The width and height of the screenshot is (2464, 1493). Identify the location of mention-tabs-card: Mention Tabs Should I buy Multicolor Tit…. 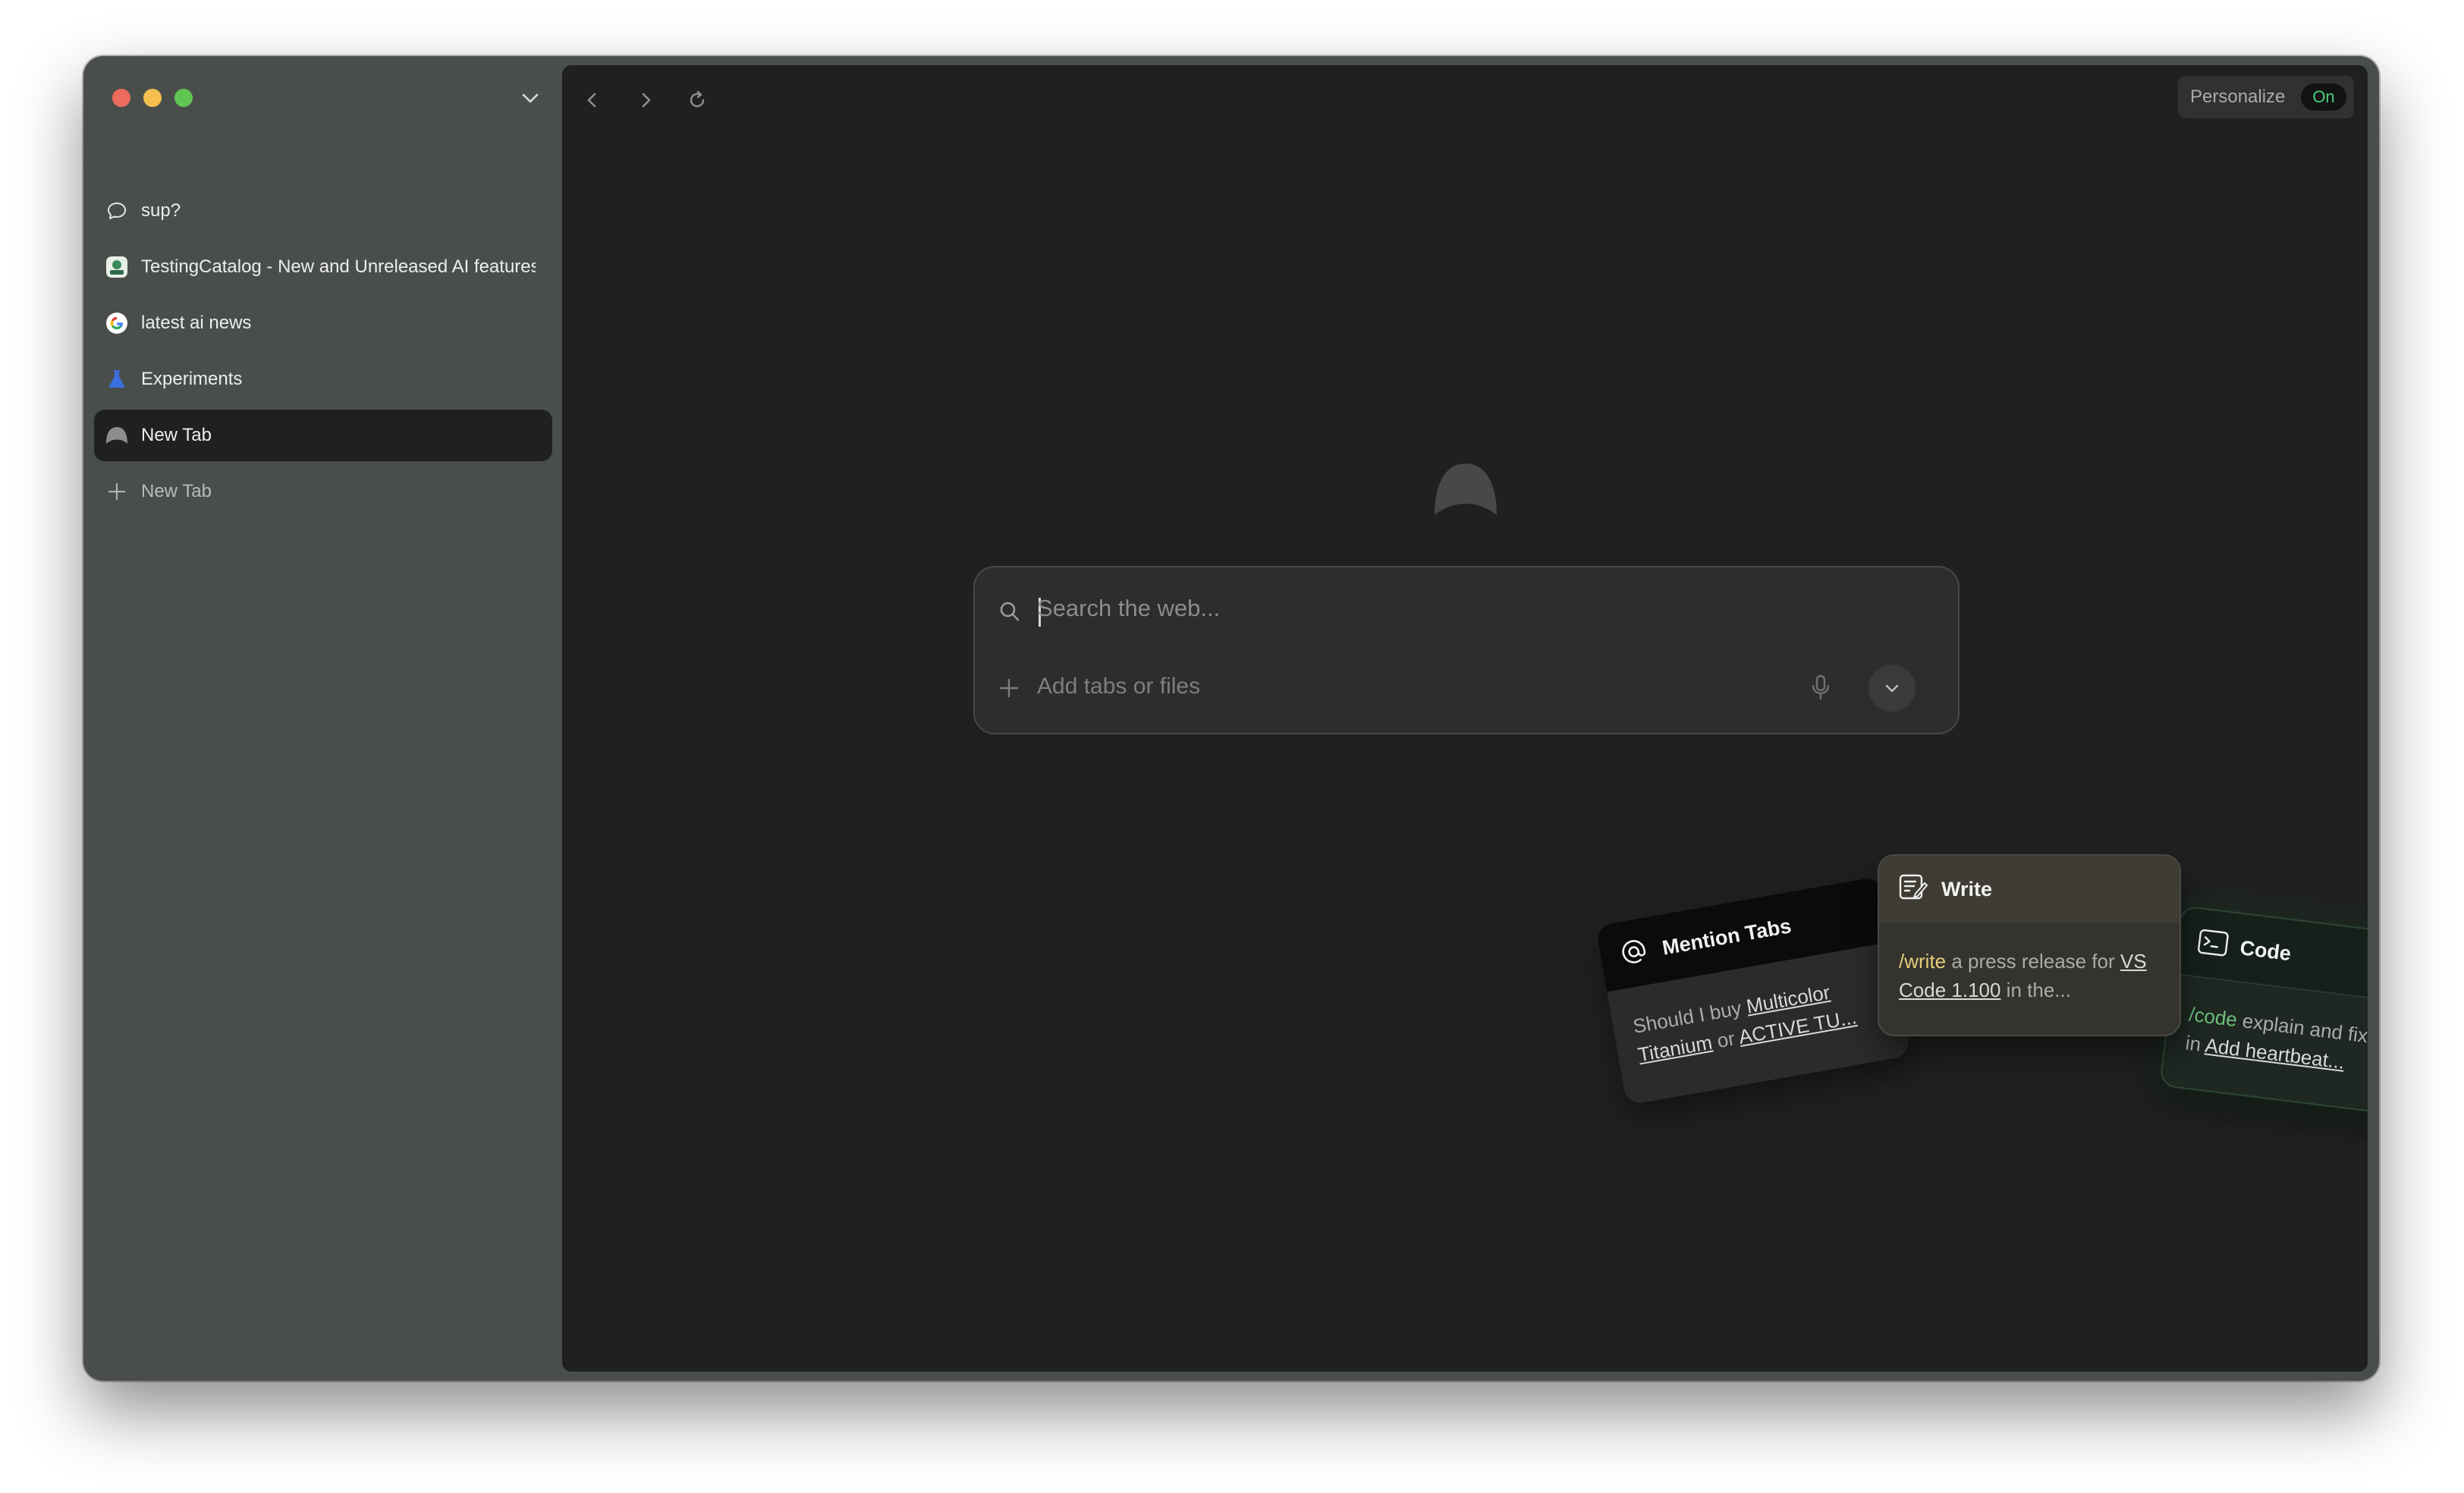
(1753, 991).